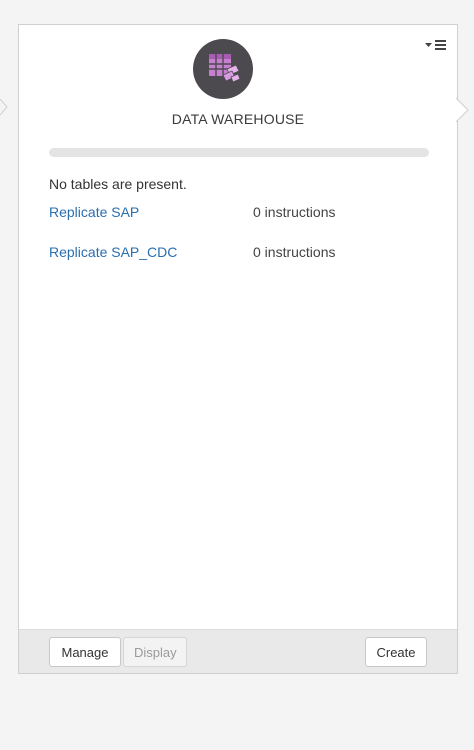  I want to click on task-link-replicate-sap-cdc: Replicate SAP_CDC, so click(113, 252).